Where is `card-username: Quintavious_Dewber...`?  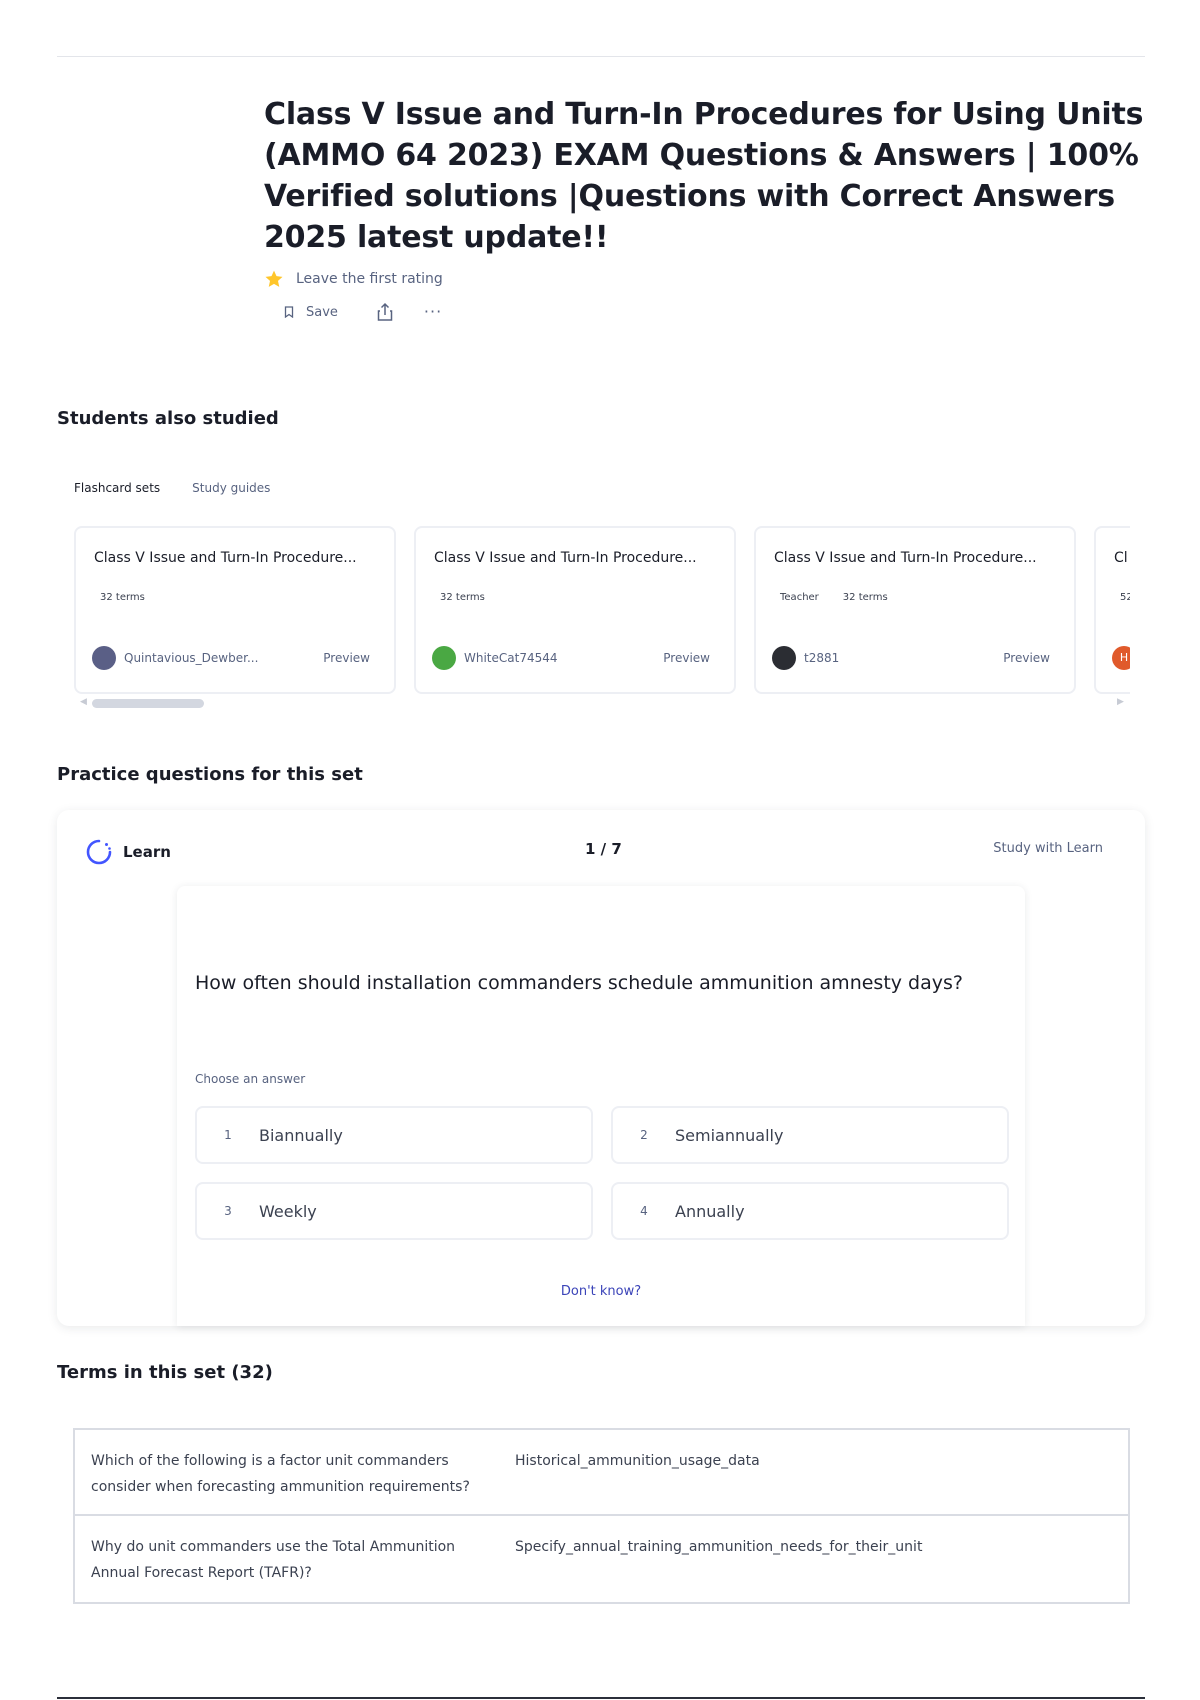
card-username: Quintavious_Dewber... is located at coordinates (217, 658).